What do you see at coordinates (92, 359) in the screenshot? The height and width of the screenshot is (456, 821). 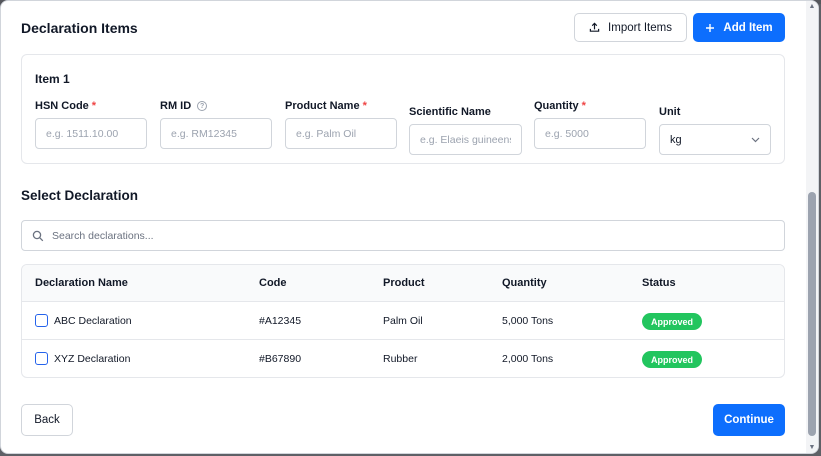 I see `declaration-name-cell: XYZ Declaration` at bounding box center [92, 359].